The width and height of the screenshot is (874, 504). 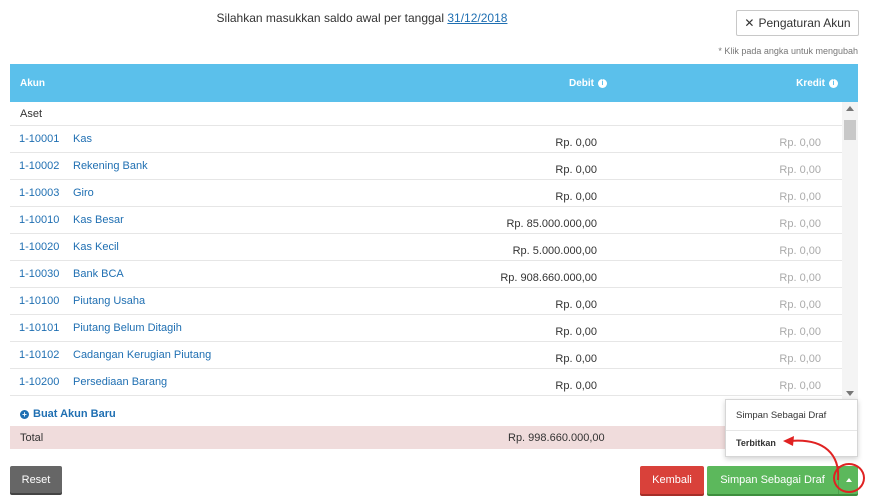 What do you see at coordinates (142, 355) in the screenshot?
I see `account-name: Cadangan Kerugian Piutang` at bounding box center [142, 355].